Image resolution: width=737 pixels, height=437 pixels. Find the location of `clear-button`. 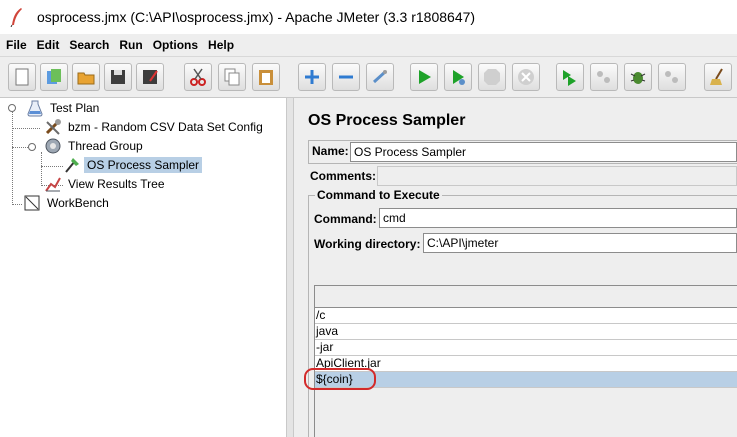

clear-button is located at coordinates (718, 77).